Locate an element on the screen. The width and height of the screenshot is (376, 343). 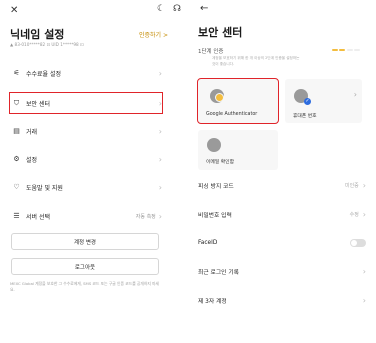
lock-badge-icon is located at coordinates (219, 97).